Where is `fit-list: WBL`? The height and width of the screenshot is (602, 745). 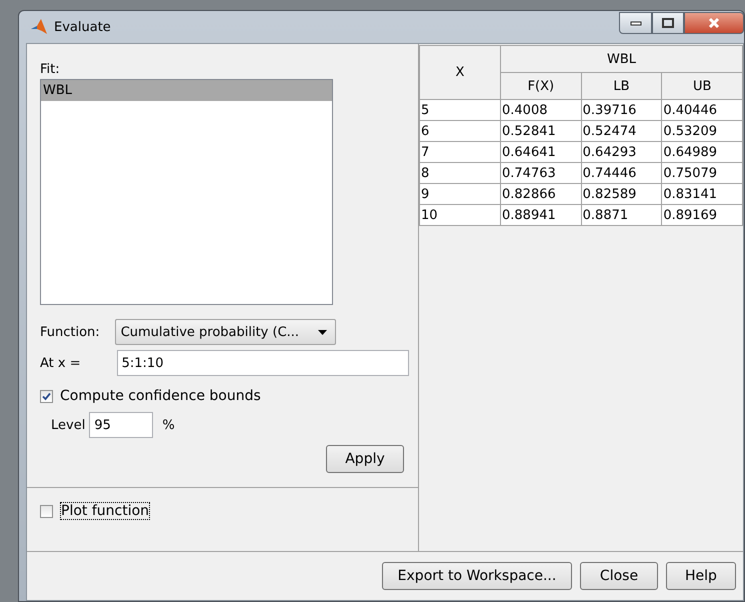
fit-list: WBL is located at coordinates (186, 192).